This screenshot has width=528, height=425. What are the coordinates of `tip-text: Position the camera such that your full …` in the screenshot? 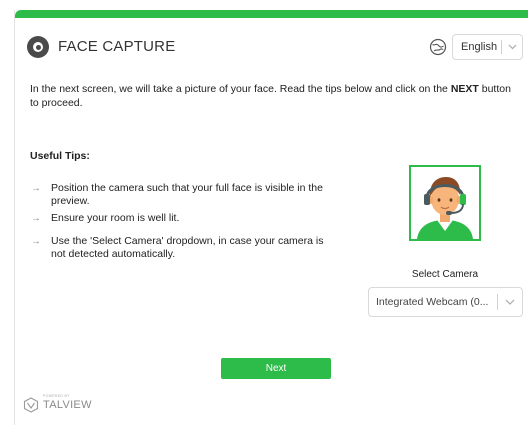 It's located at (187, 194).